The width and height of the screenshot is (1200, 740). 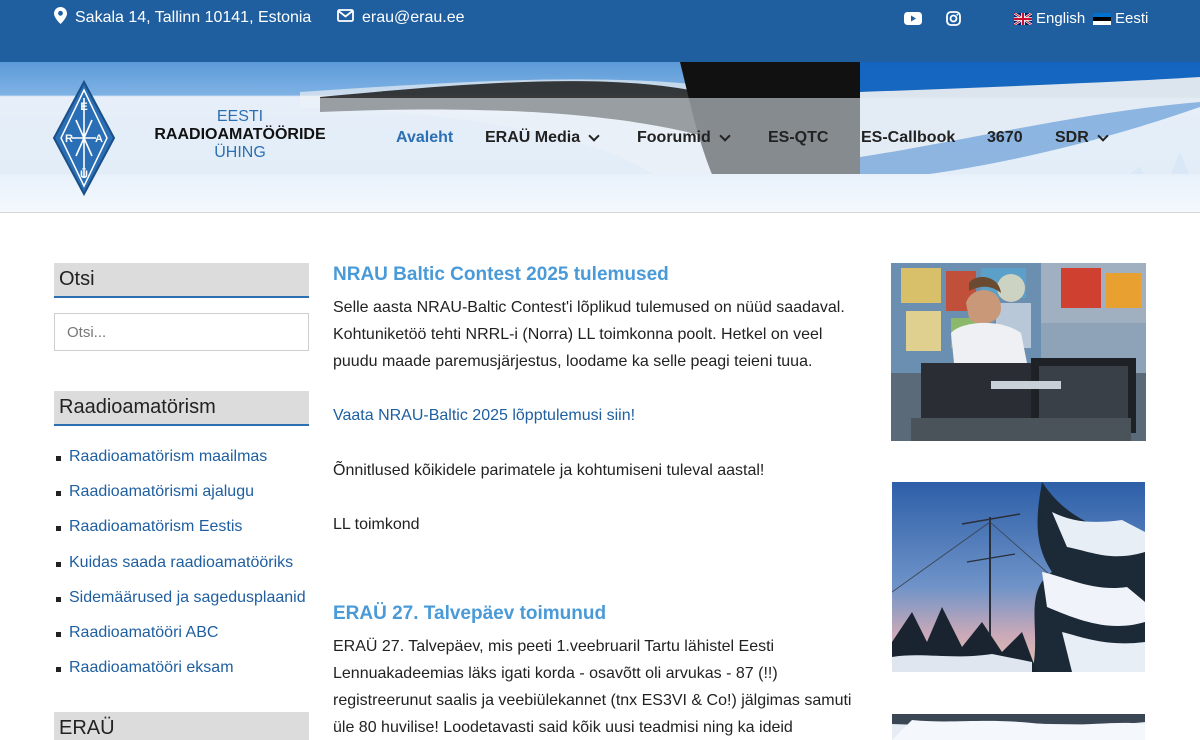 I want to click on email-info: erau@erau.ee, so click(x=401, y=18).